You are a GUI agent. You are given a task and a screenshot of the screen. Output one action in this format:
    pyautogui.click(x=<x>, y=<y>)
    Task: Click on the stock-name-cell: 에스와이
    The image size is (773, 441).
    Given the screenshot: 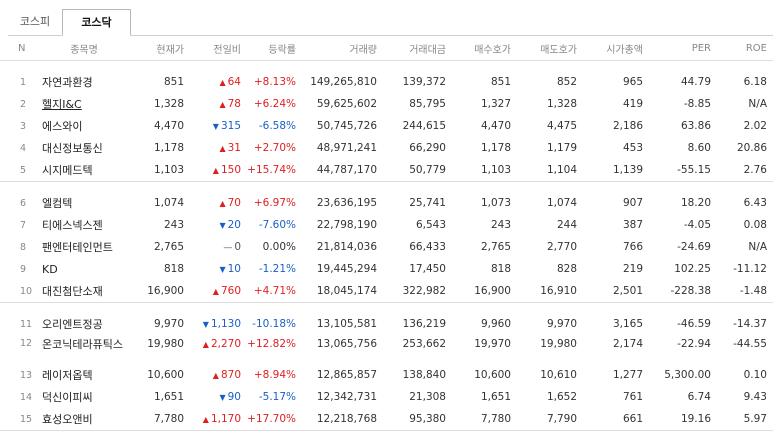 What is the action you would take?
    pyautogui.click(x=87, y=126)
    